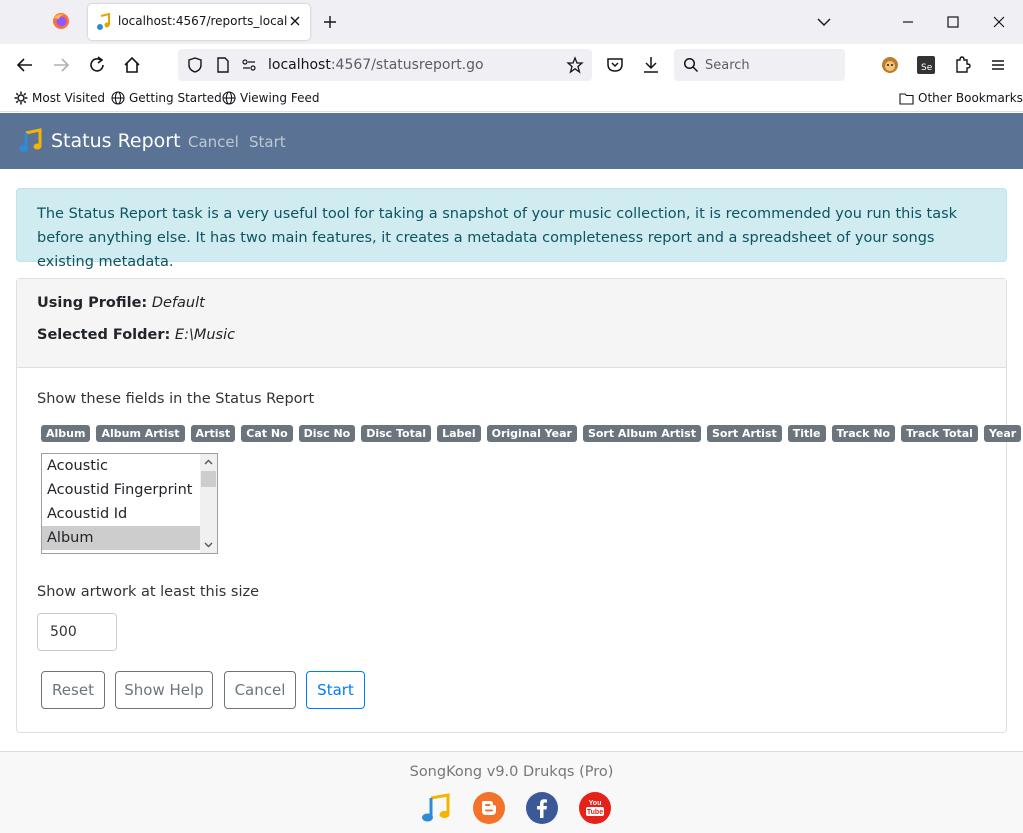 Image resolution: width=1023 pixels, height=833 pixels. What do you see at coordinates (25, 65) in the screenshot?
I see `back-icon` at bounding box center [25, 65].